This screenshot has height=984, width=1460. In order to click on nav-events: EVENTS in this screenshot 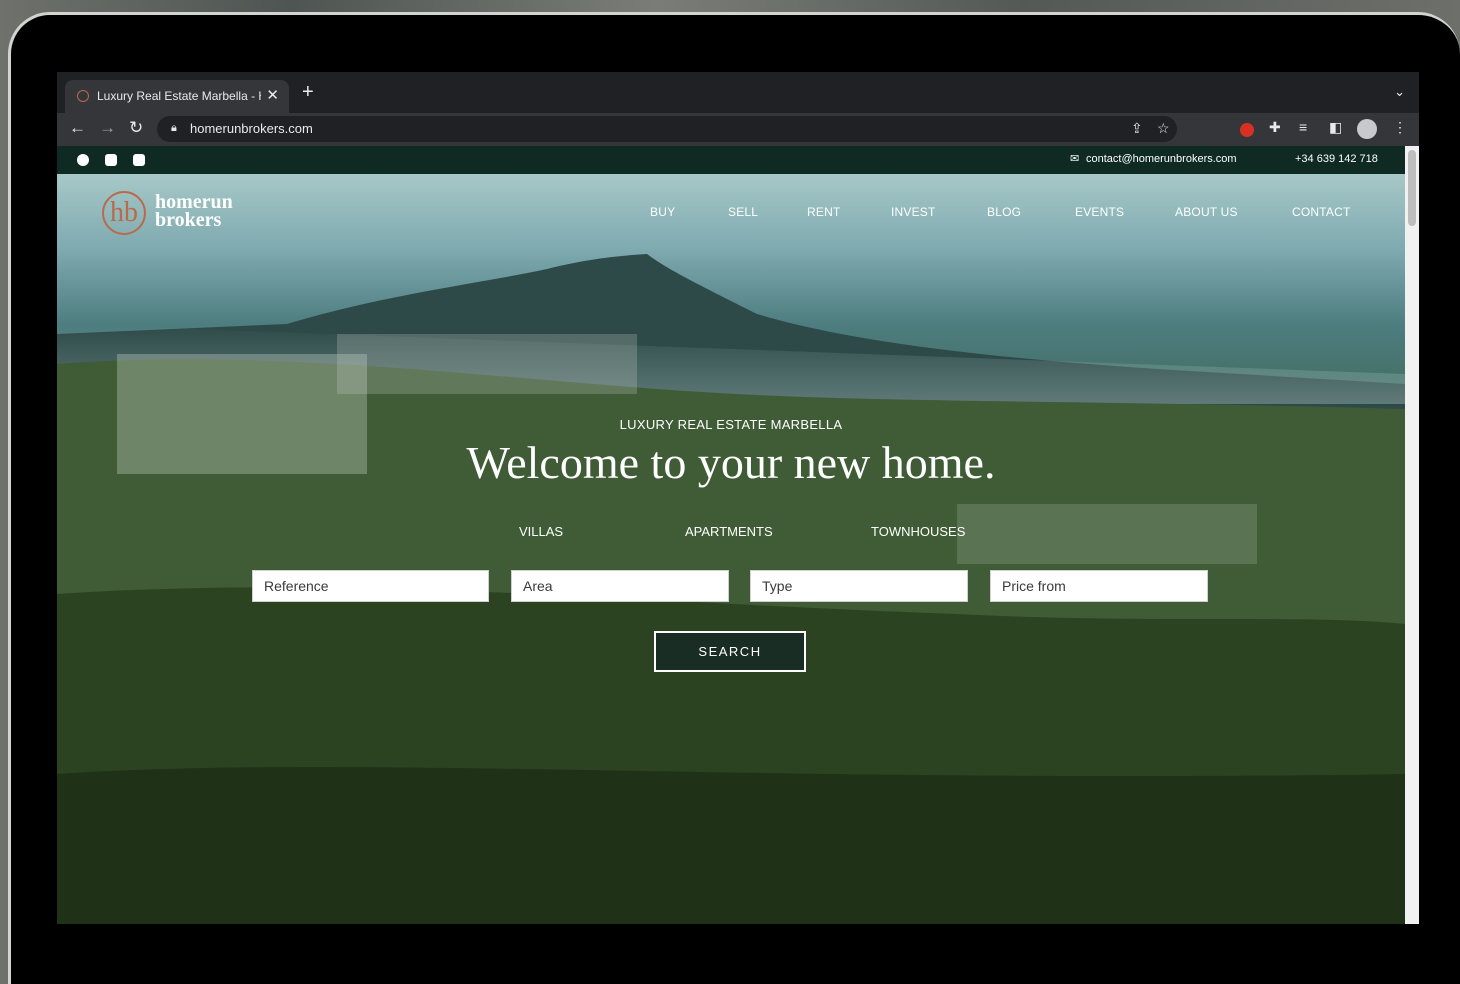, I will do `click(1099, 212)`.